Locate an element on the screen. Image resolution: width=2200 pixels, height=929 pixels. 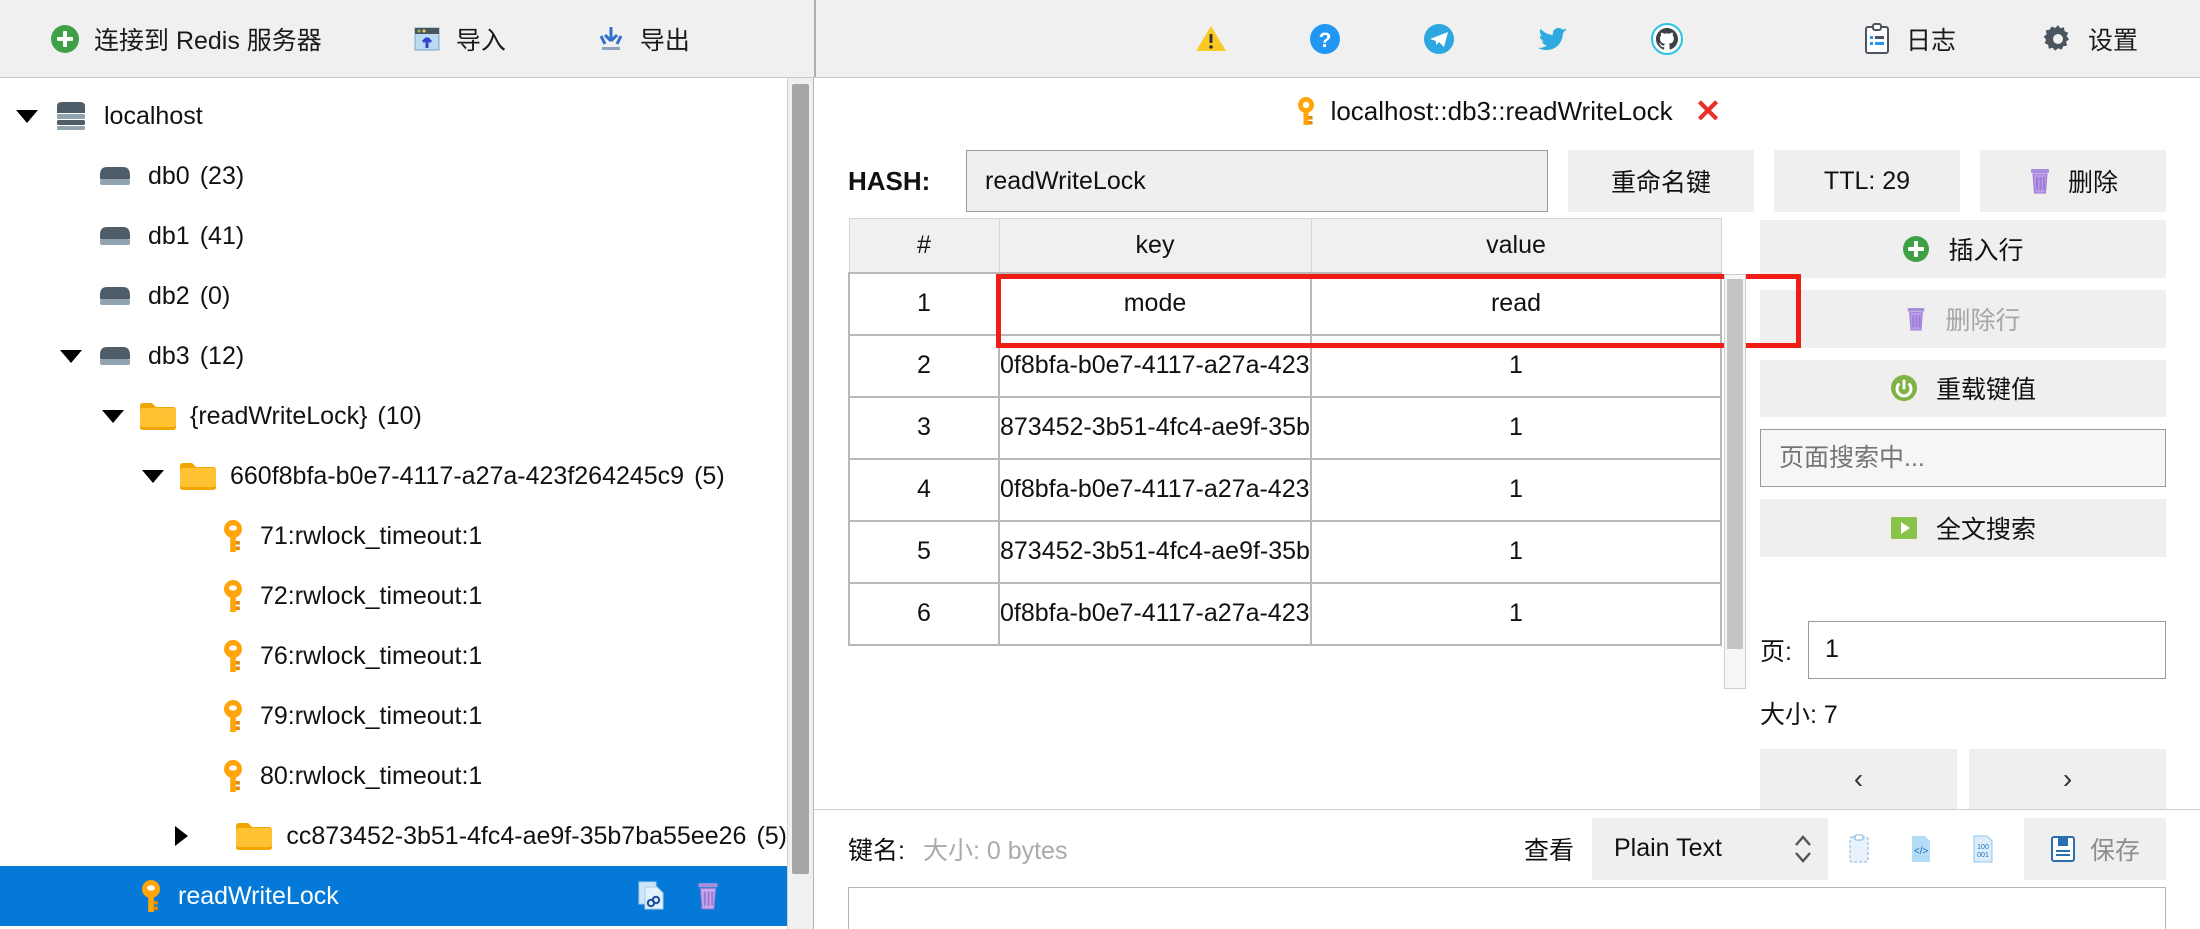
tree-item-db2: db2 (0) is located at coordinates (393, 296).